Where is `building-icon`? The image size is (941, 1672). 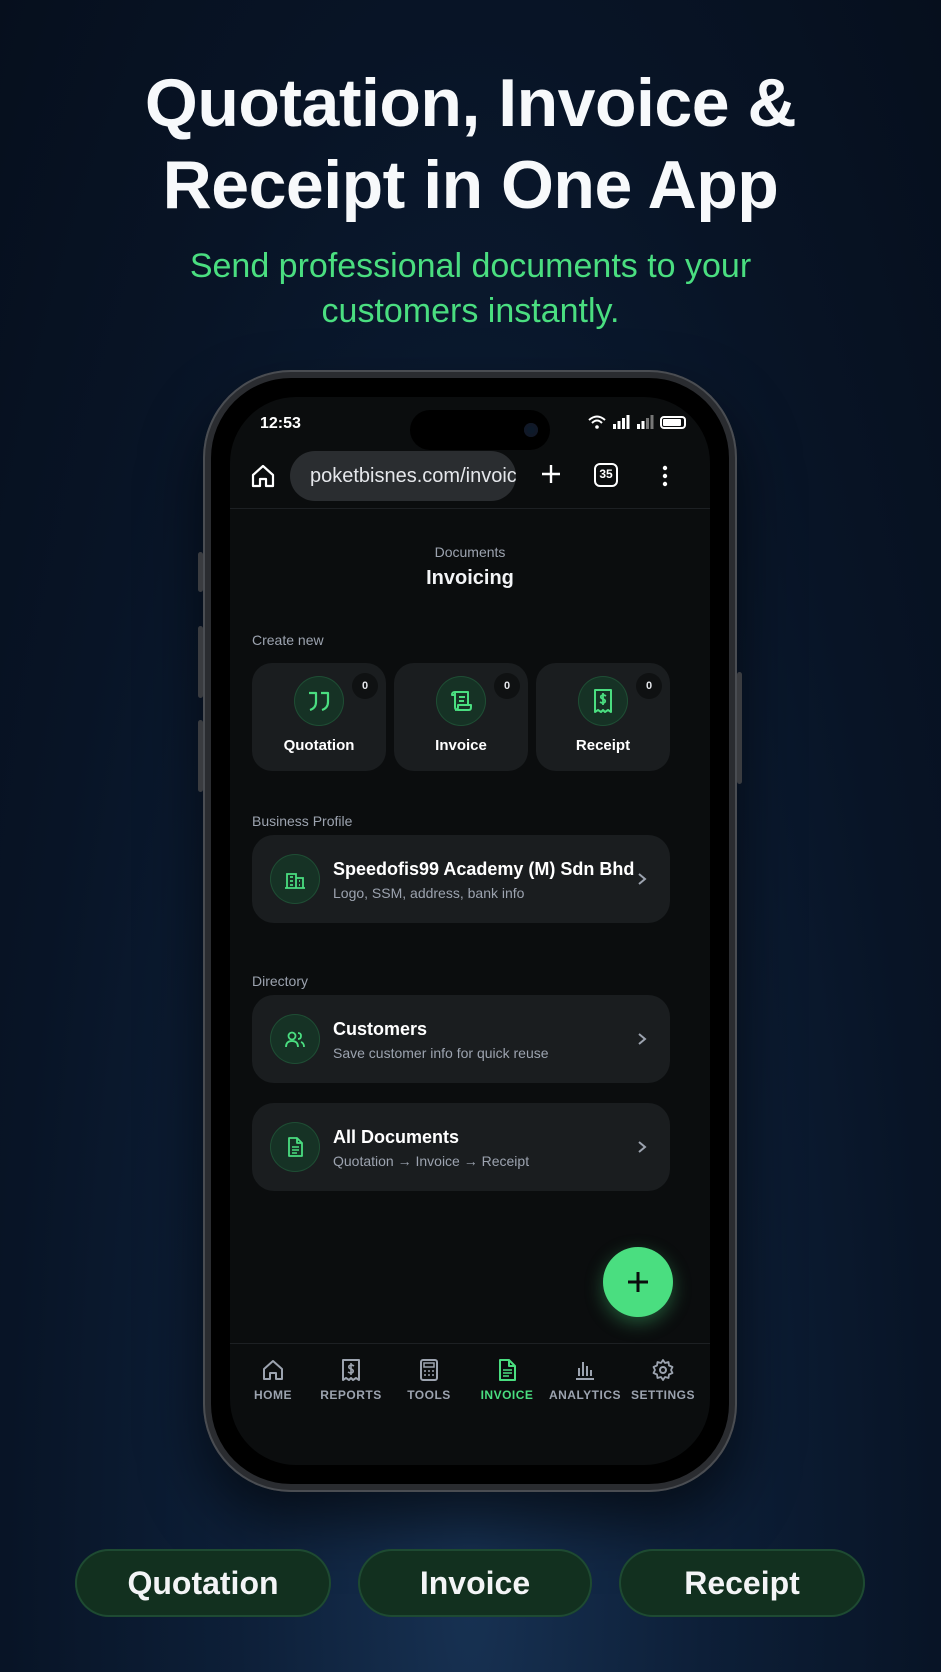 building-icon is located at coordinates (295, 881).